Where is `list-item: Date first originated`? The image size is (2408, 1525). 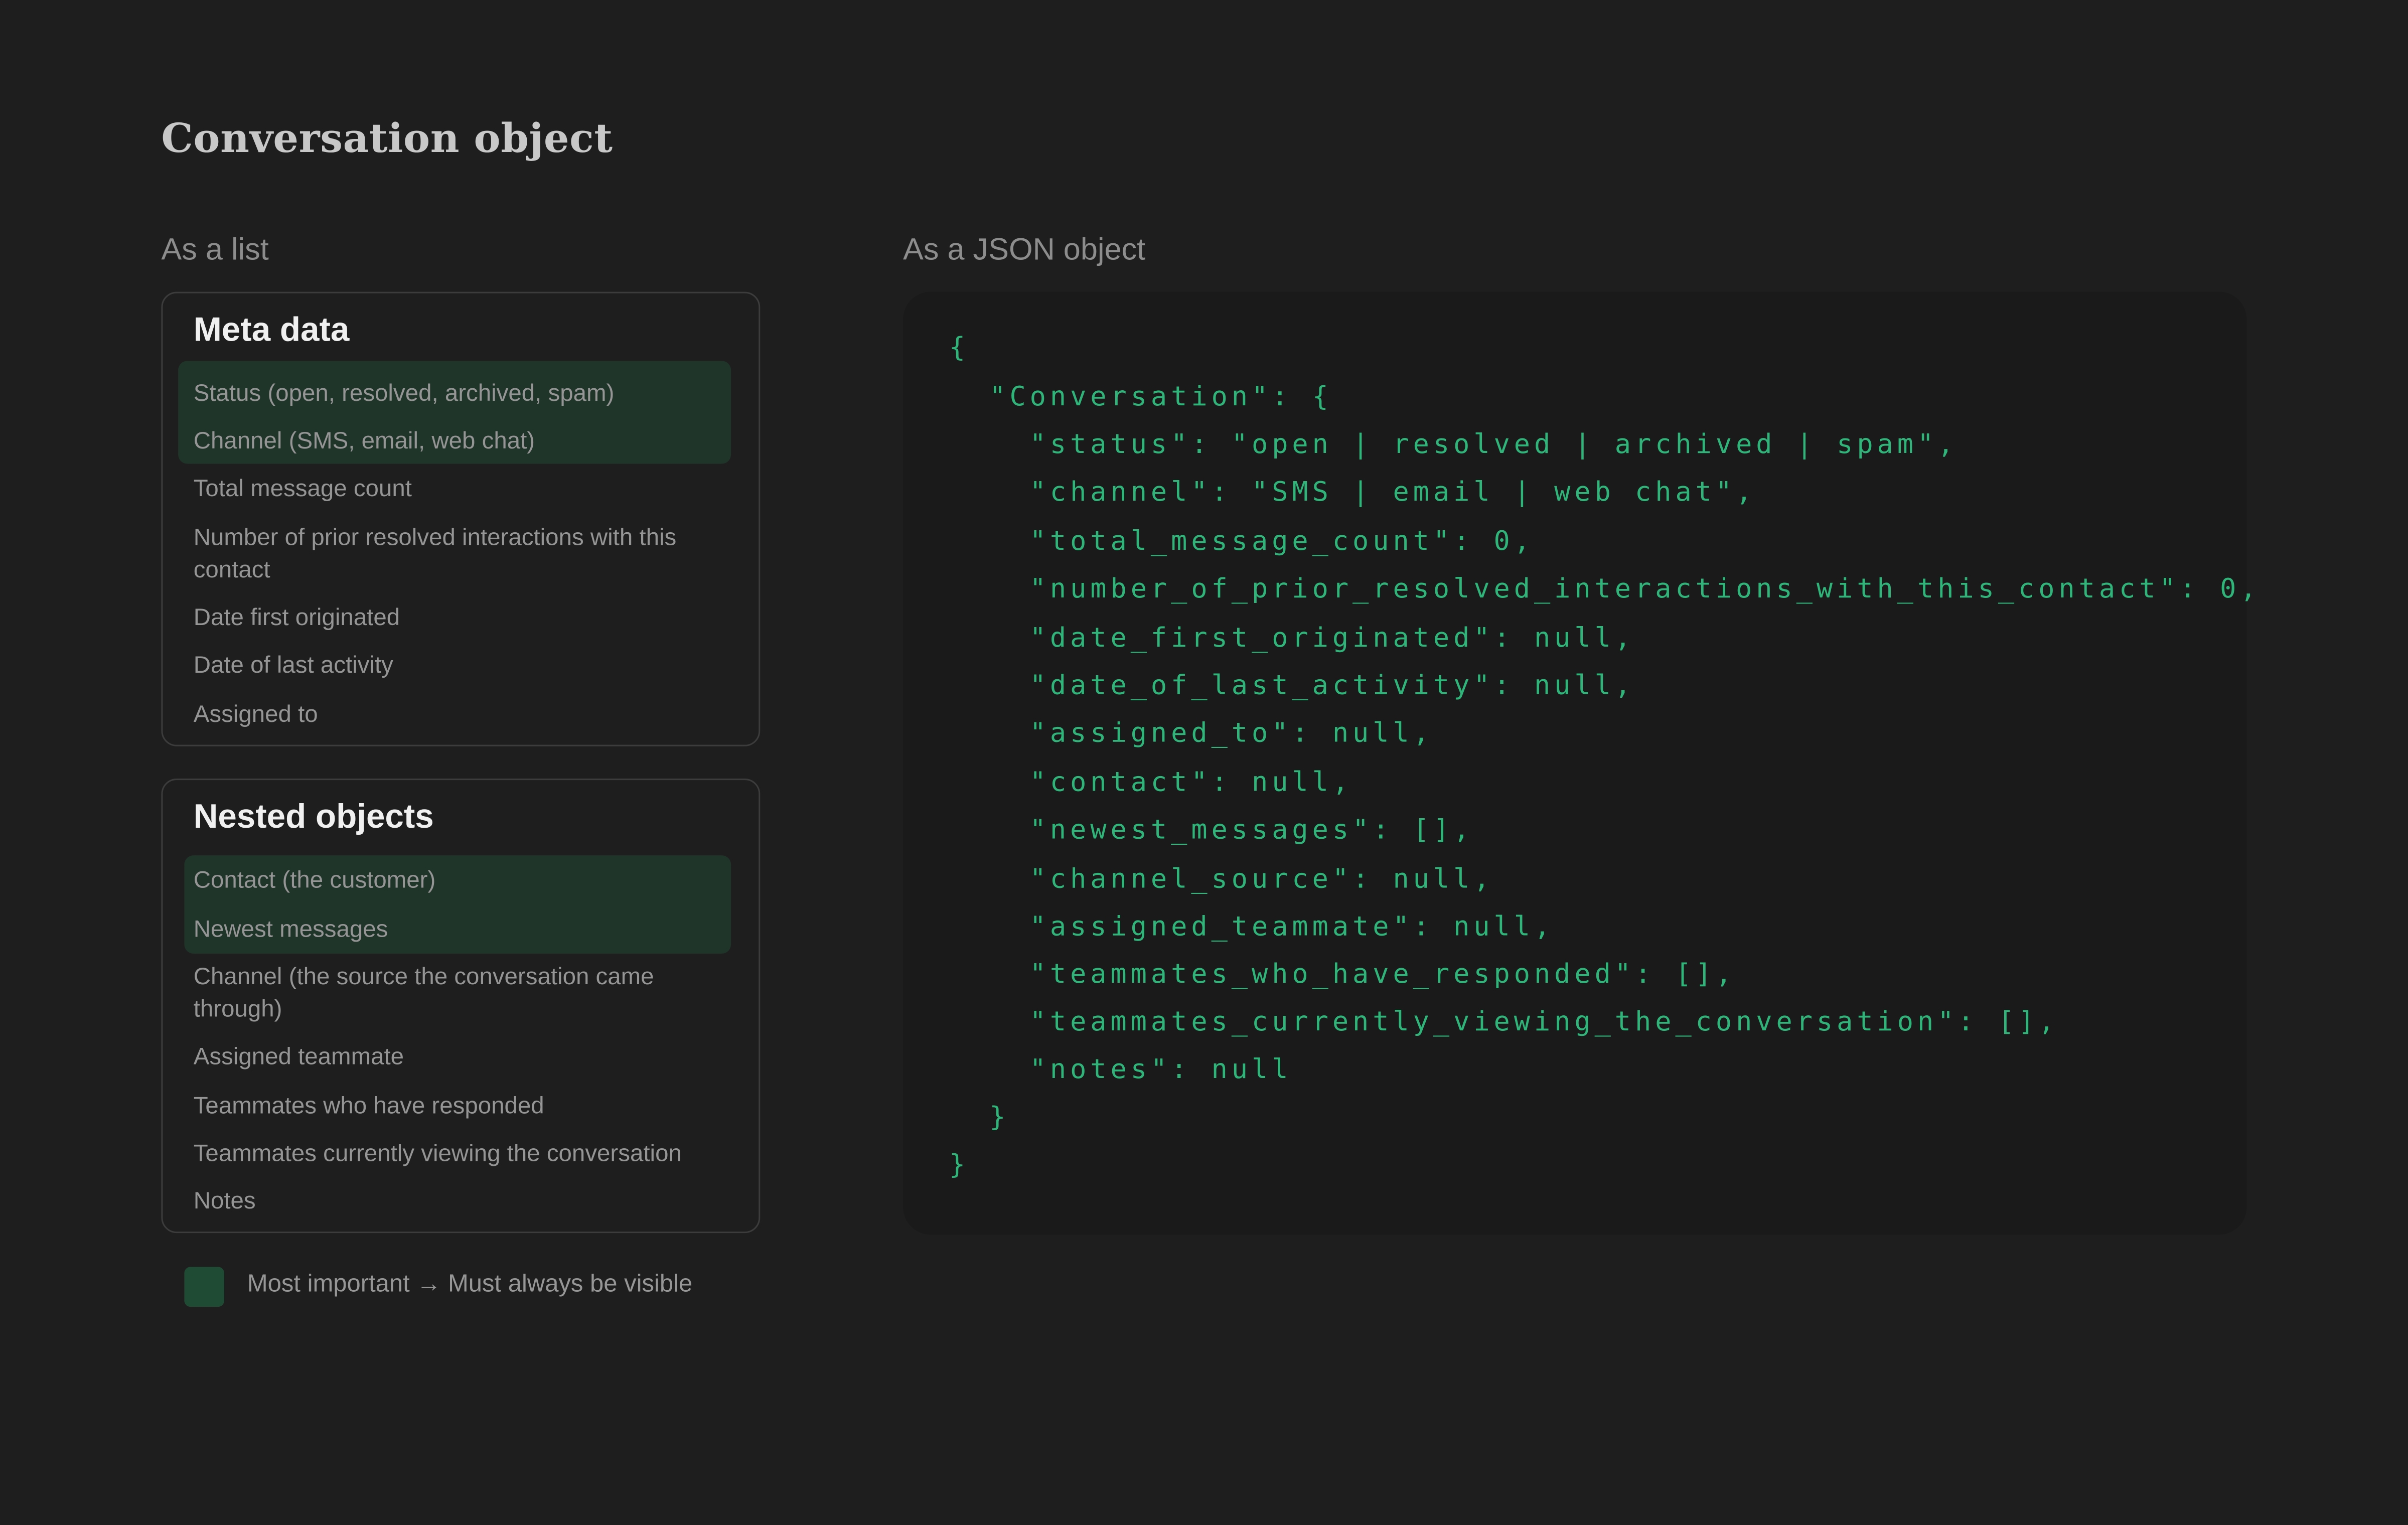
list-item: Date first originated is located at coordinates (296, 619).